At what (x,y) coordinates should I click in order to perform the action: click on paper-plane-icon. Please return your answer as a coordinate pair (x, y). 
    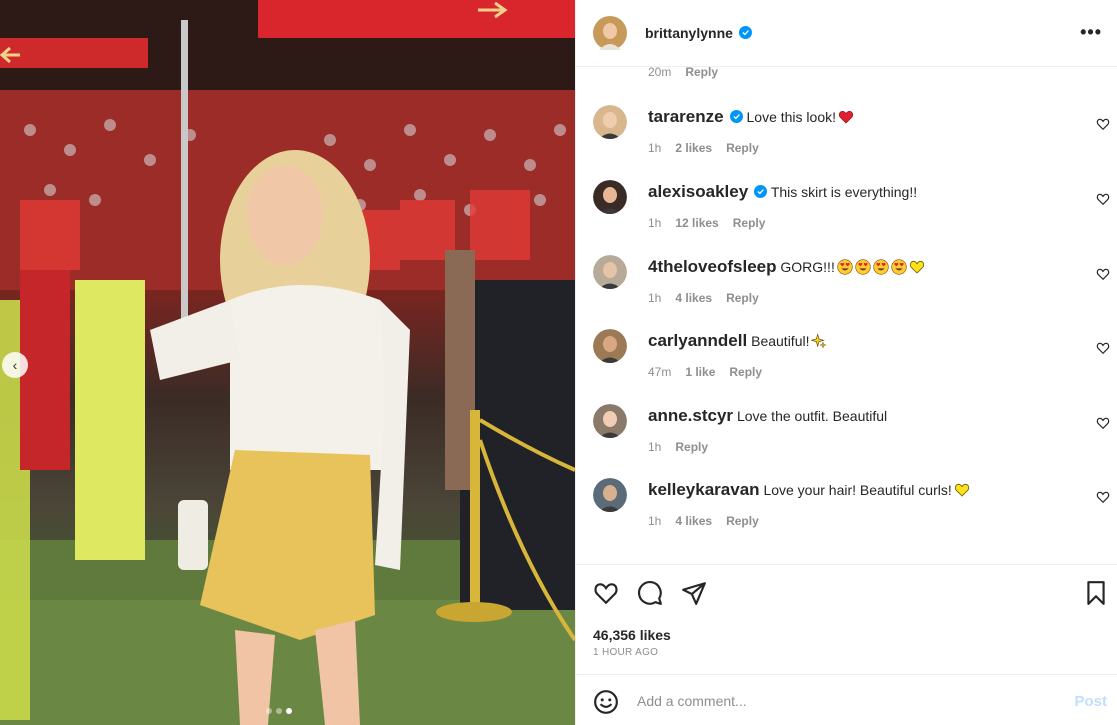
    Looking at the image, I should click on (694, 593).